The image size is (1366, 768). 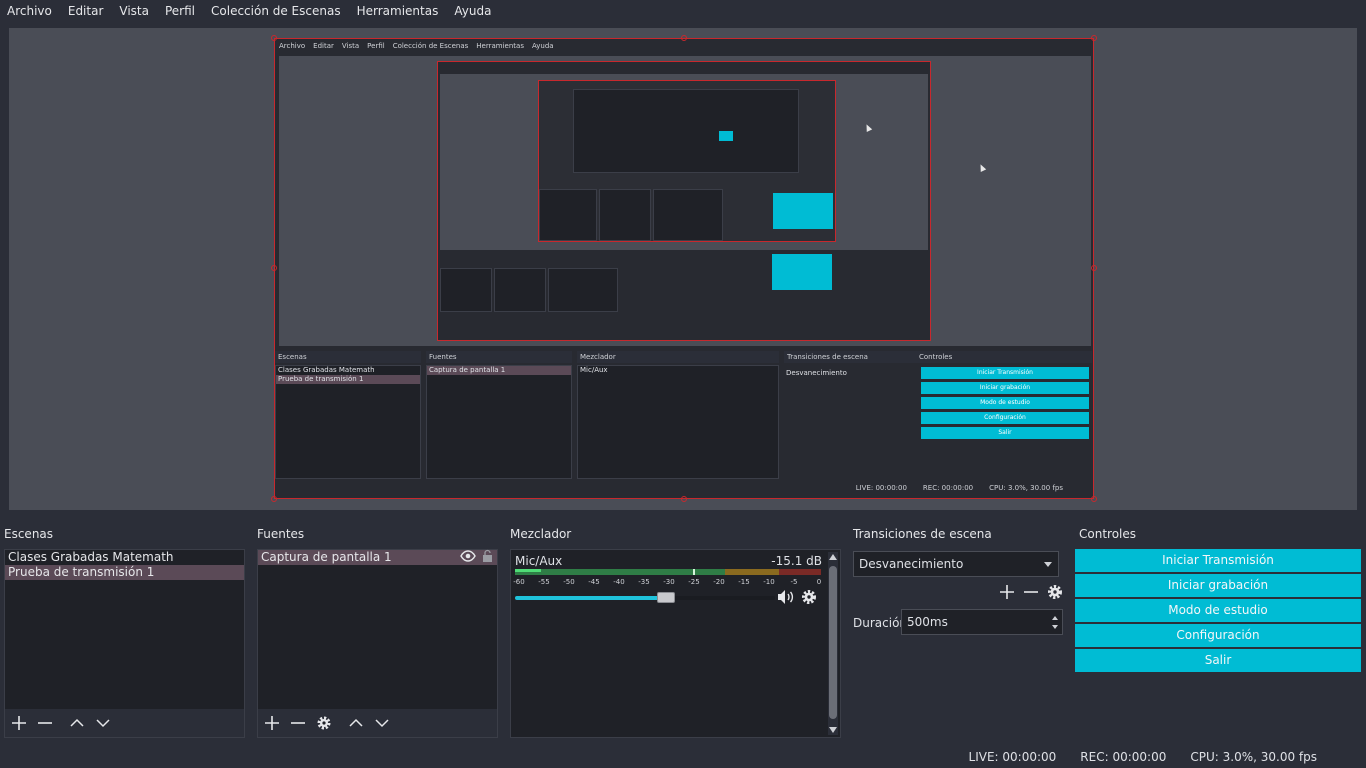 I want to click on duration-value: 500ms, so click(x=927, y=622).